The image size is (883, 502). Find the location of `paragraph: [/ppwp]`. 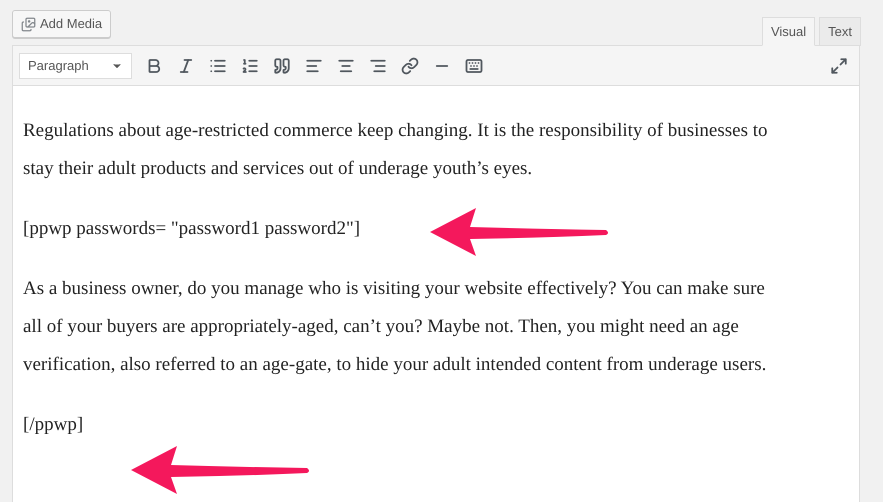

paragraph: [/ppwp] is located at coordinates (53, 425).